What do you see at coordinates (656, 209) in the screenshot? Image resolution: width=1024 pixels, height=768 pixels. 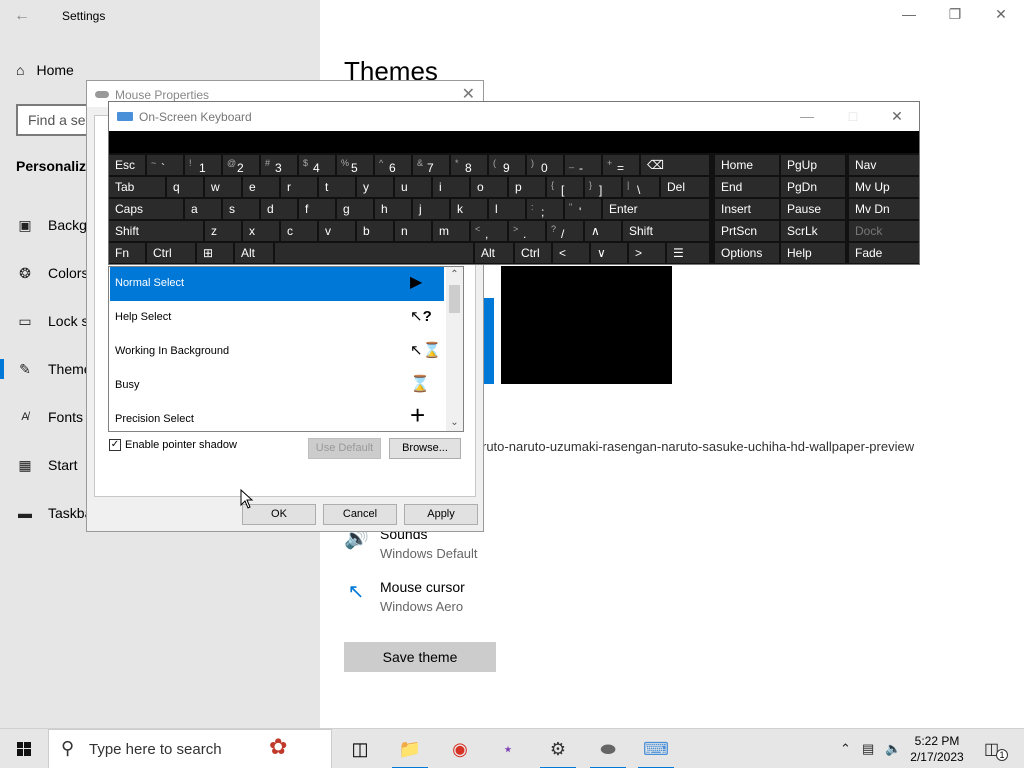 I see `osk-key-enter: Enter` at bounding box center [656, 209].